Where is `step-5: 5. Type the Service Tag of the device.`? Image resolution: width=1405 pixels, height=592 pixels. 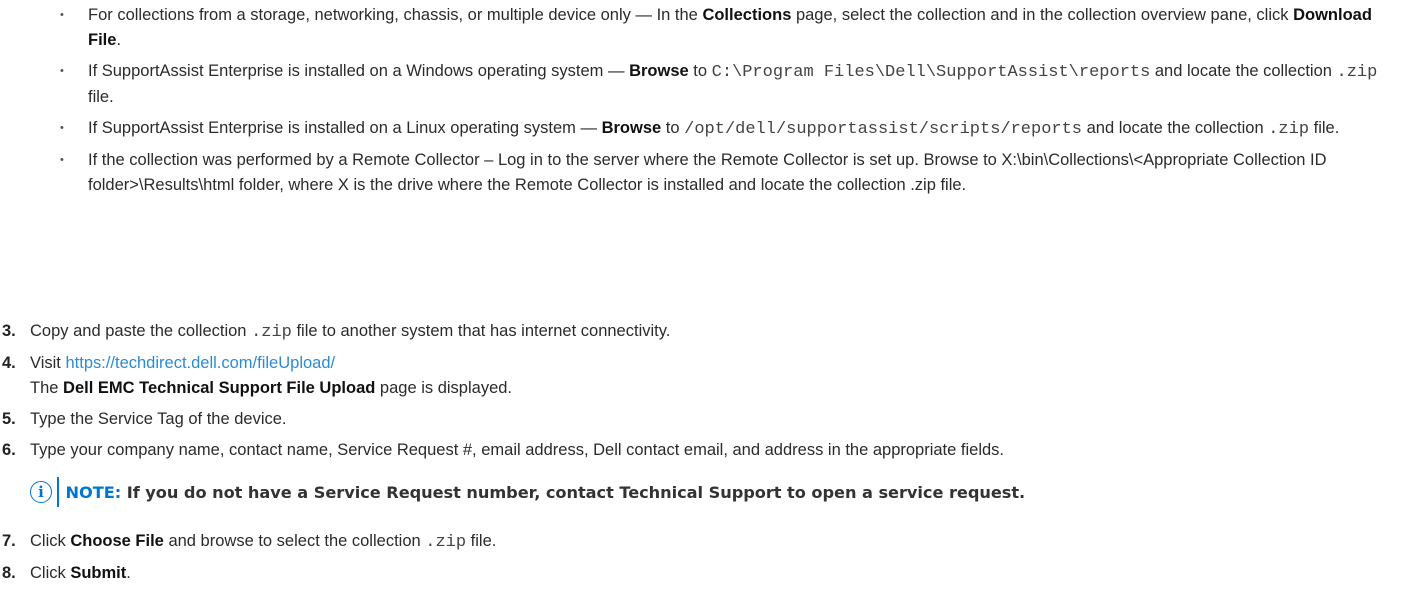
step-5: 5. Type the Service Tag of the device. is located at coordinates (702, 419).